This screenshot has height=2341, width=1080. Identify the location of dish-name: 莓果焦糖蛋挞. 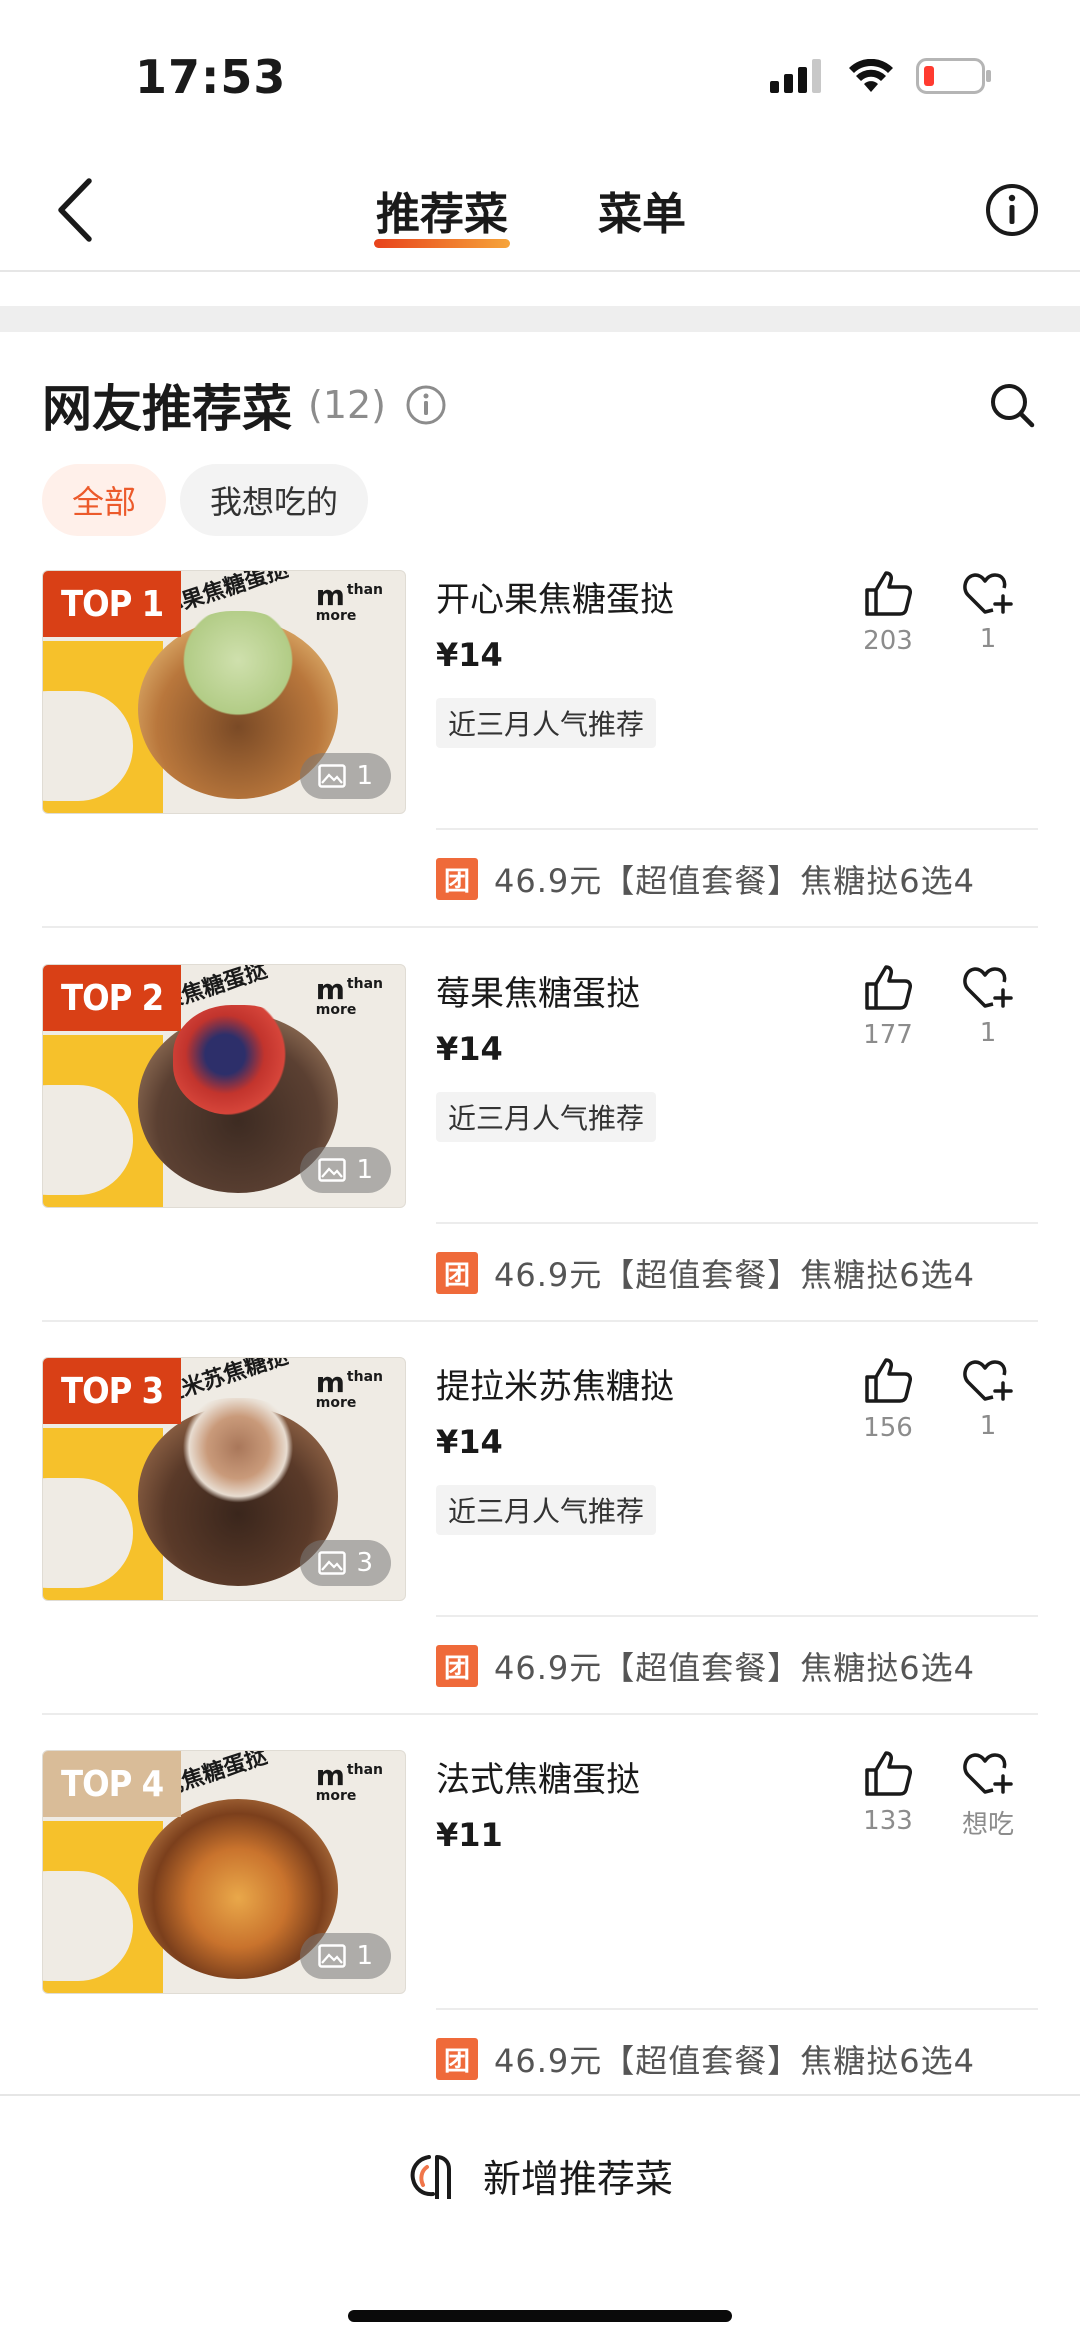
(538, 990).